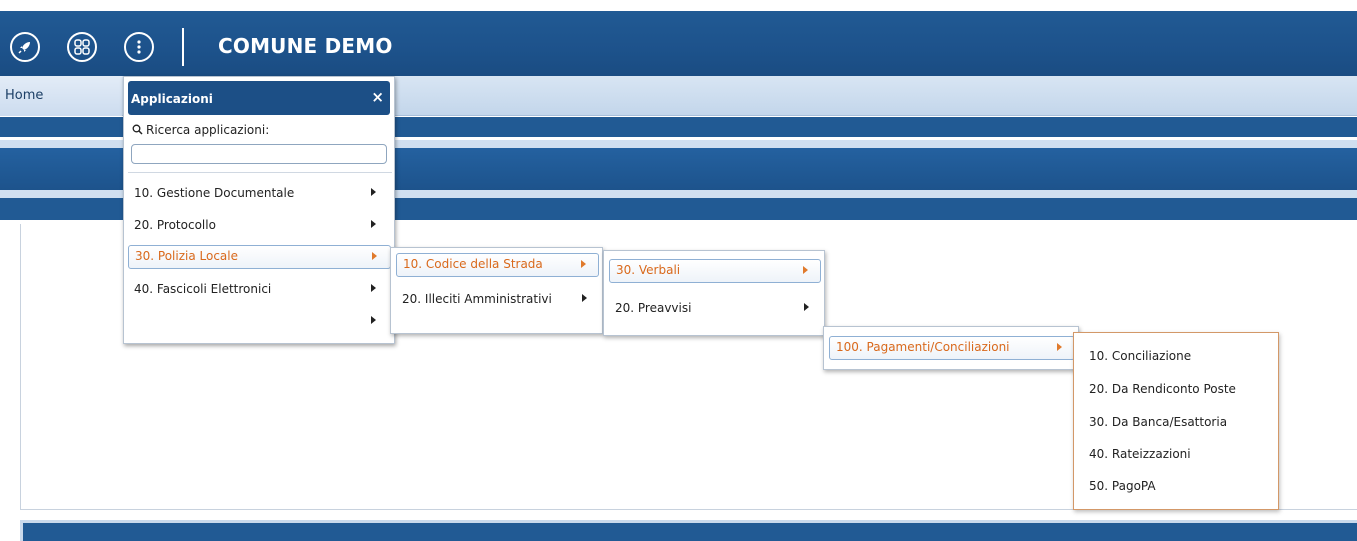 Image resolution: width=1357 pixels, height=541 pixels. What do you see at coordinates (172, 99) in the screenshot?
I see `applications-menu-title: Applicazioni` at bounding box center [172, 99].